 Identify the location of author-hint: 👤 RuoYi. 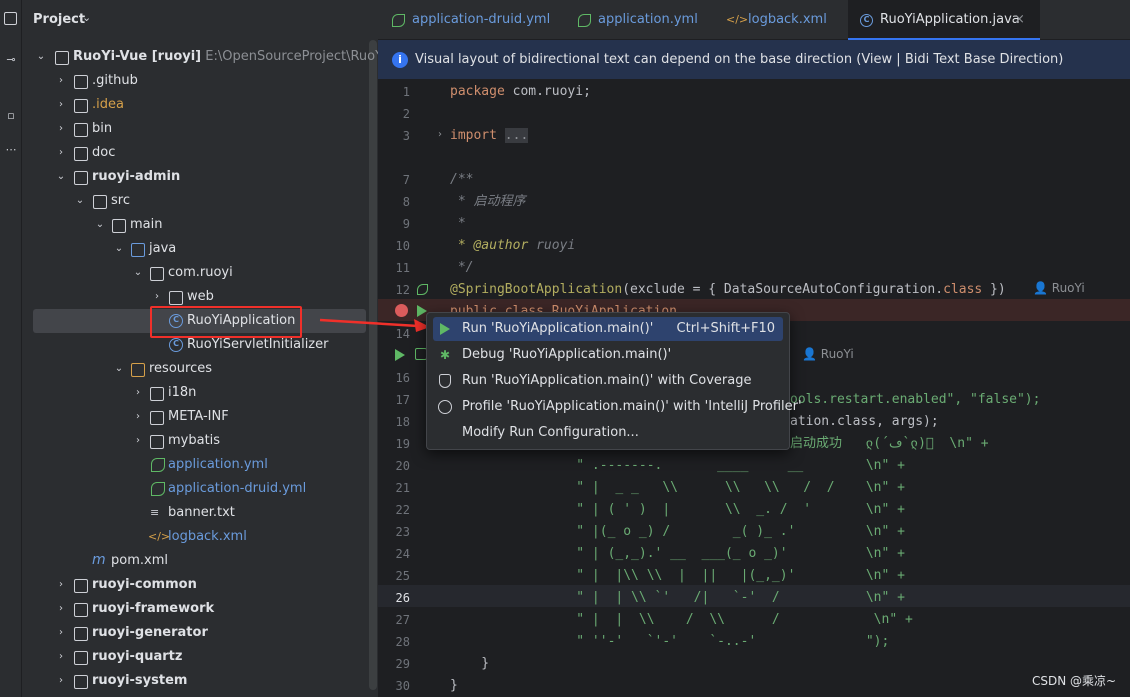
(828, 354).